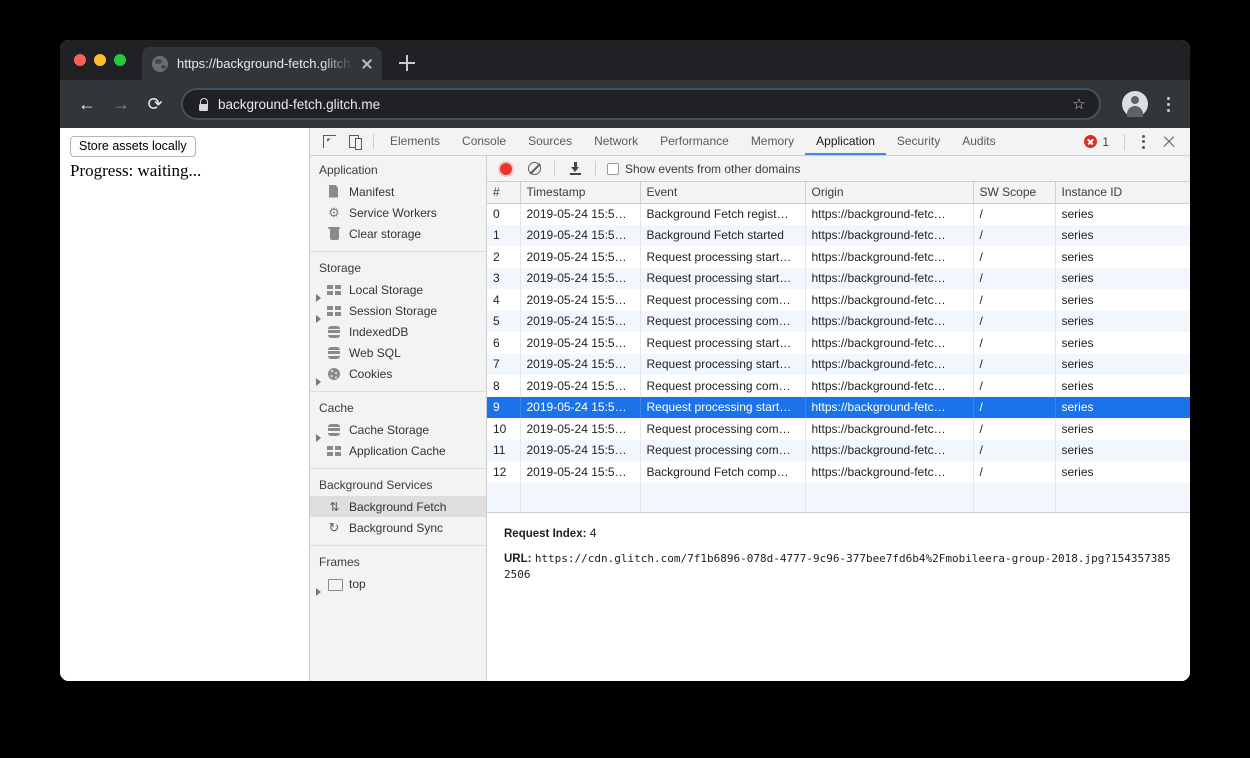  What do you see at coordinates (265, 63) in the screenshot?
I see `browser-tab-title: https://background-fetch.glitch.me` at bounding box center [265, 63].